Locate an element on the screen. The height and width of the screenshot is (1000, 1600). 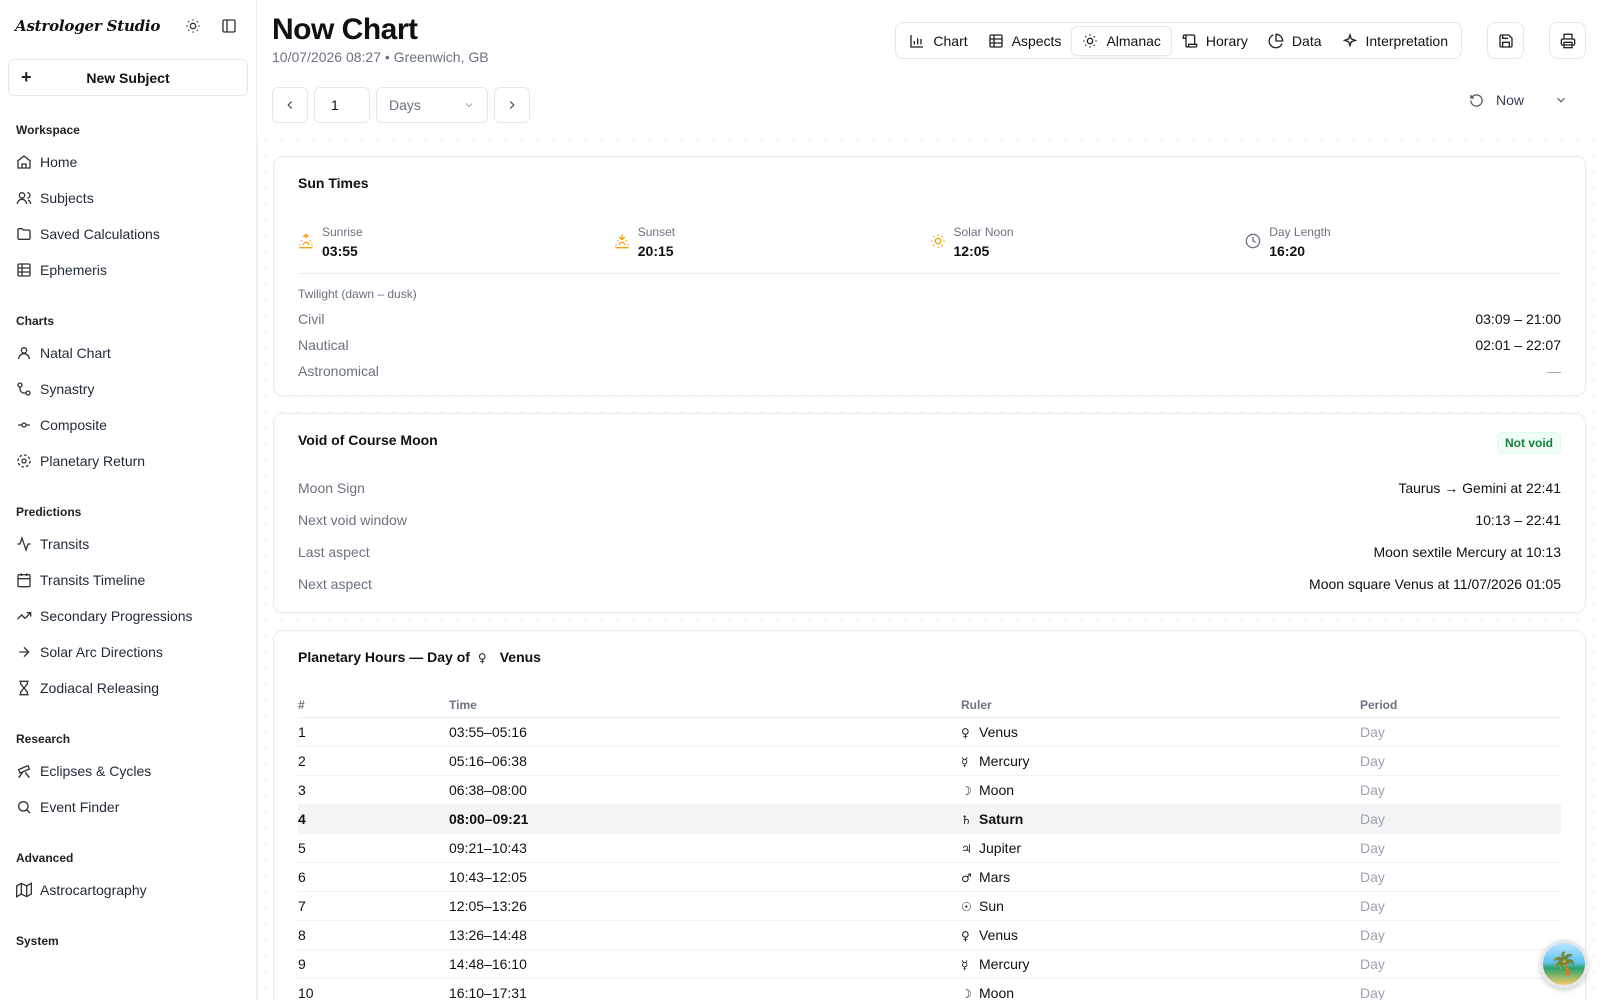
bar-chart-icon is located at coordinates (917, 41).